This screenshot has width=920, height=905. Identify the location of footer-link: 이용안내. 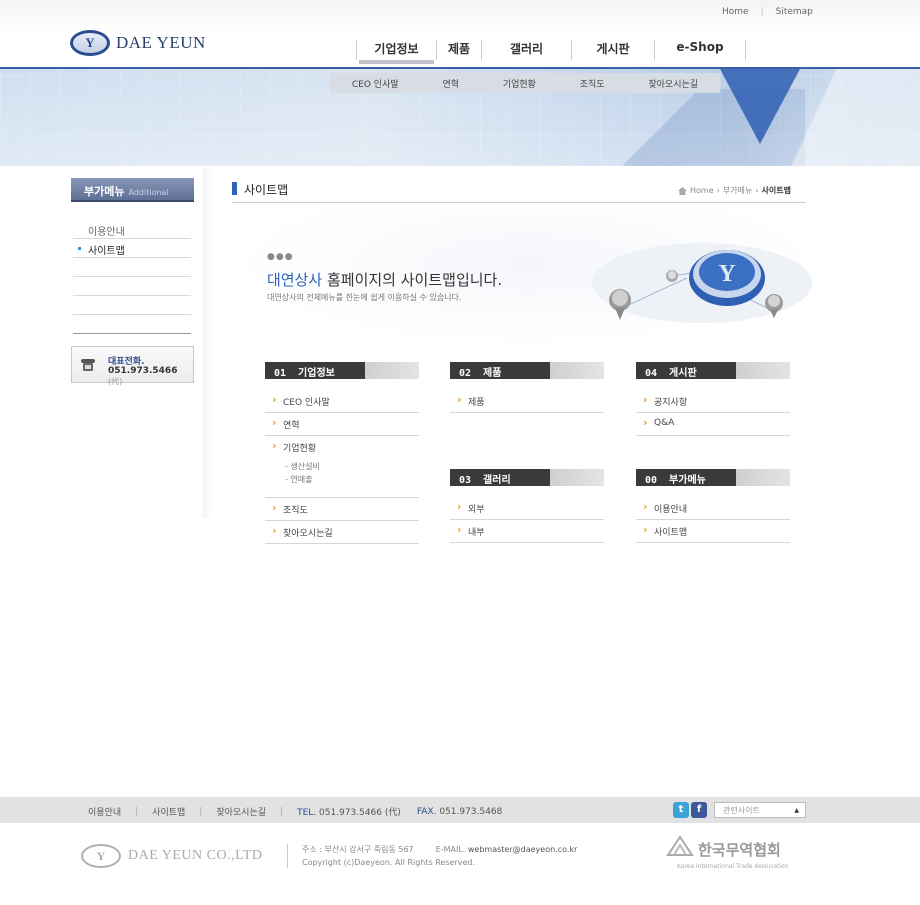
(104, 811).